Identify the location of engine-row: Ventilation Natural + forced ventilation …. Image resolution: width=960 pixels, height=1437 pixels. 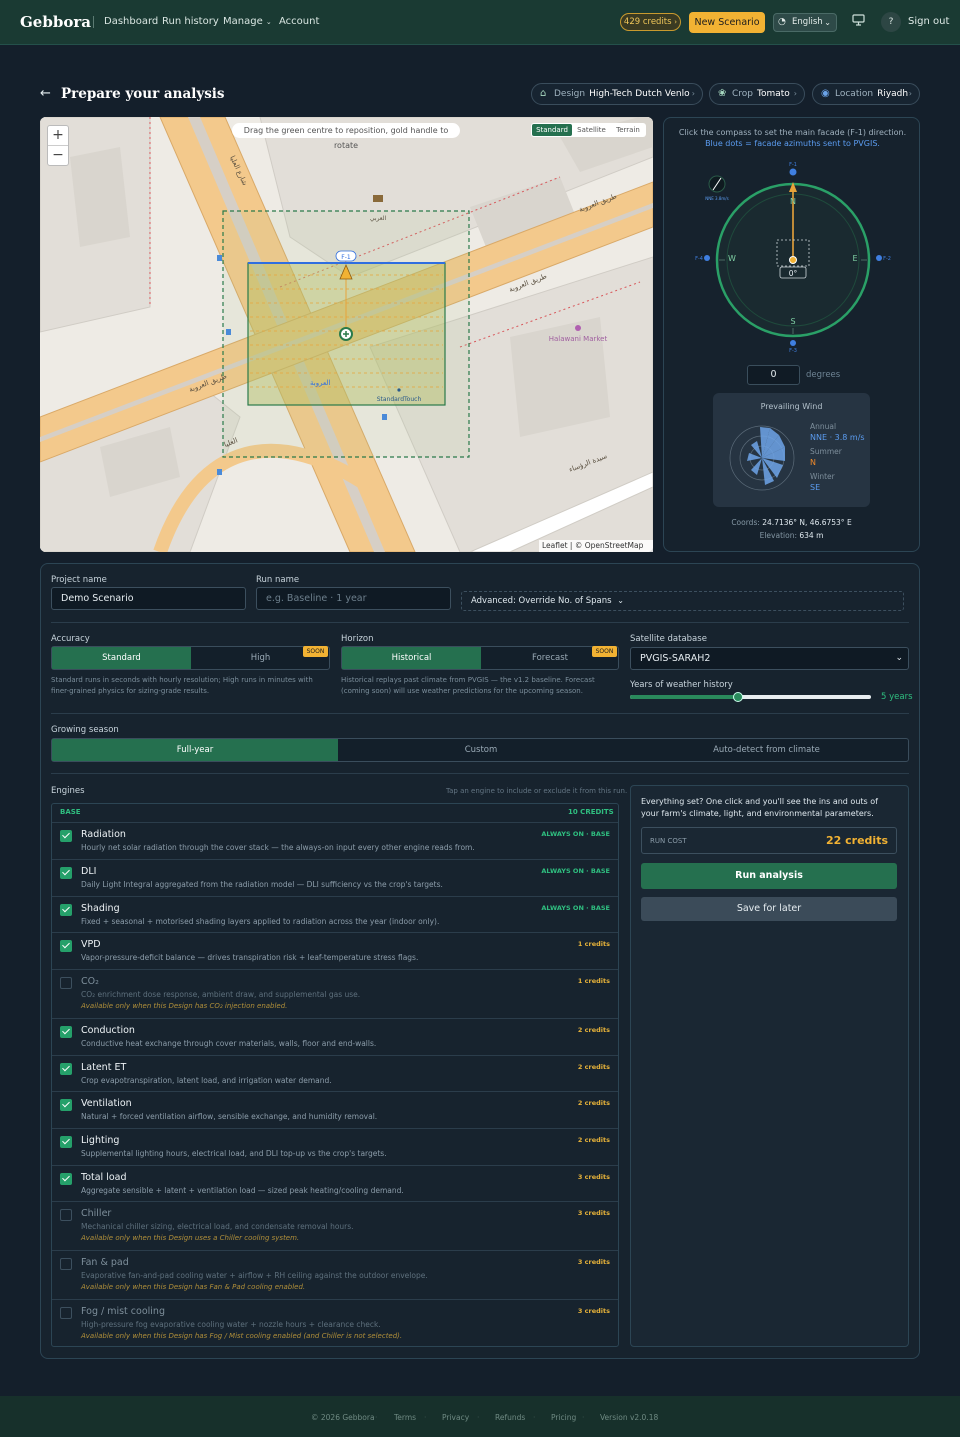
(335, 1109).